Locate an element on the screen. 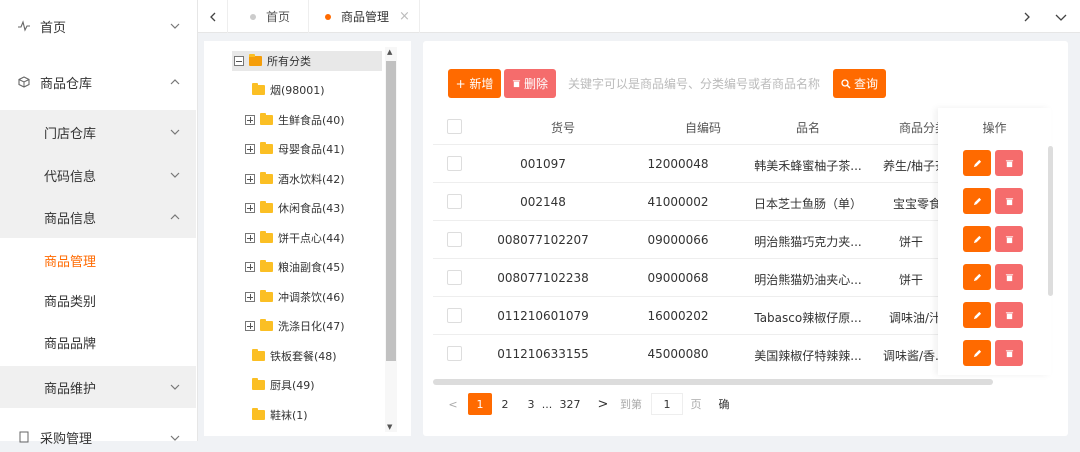 This screenshot has width=1080, height=452. sidebar-item-warehouse: 商品仓库 is located at coordinates (98, 82).